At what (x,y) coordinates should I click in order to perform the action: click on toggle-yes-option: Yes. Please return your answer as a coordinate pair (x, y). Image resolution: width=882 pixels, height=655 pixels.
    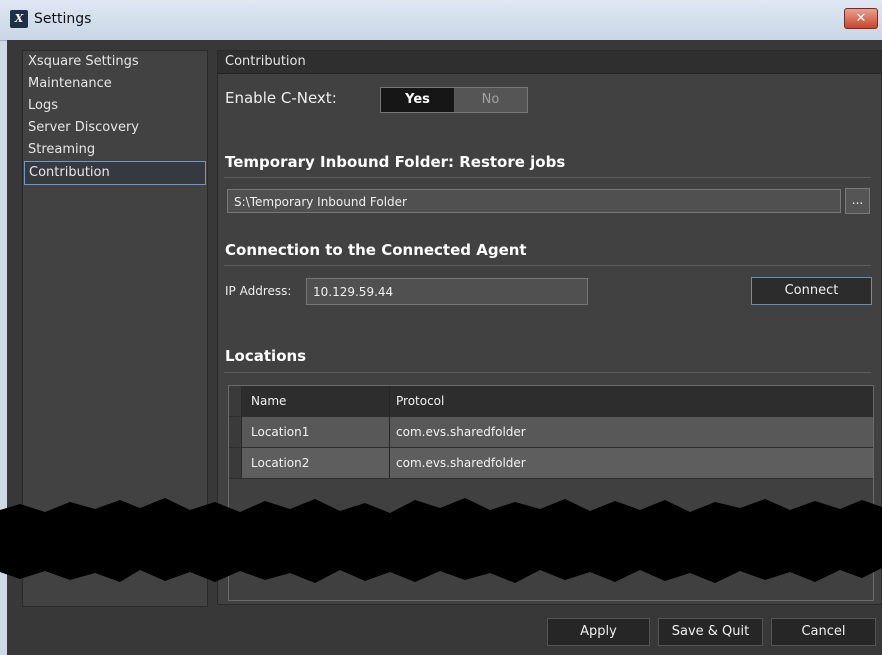
    Looking at the image, I should click on (417, 100).